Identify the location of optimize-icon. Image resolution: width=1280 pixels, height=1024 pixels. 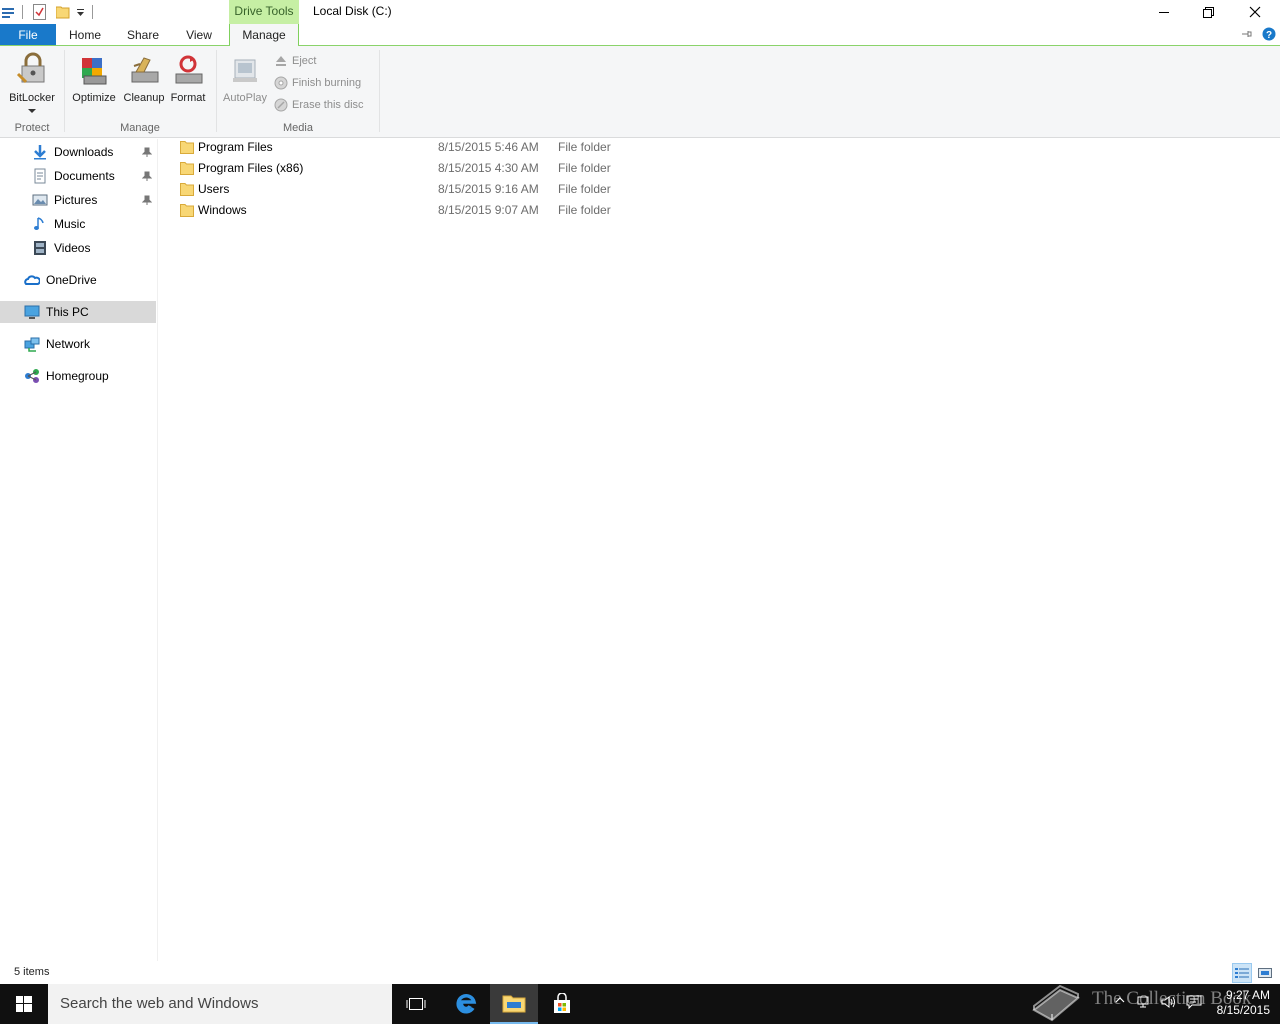
(94, 71).